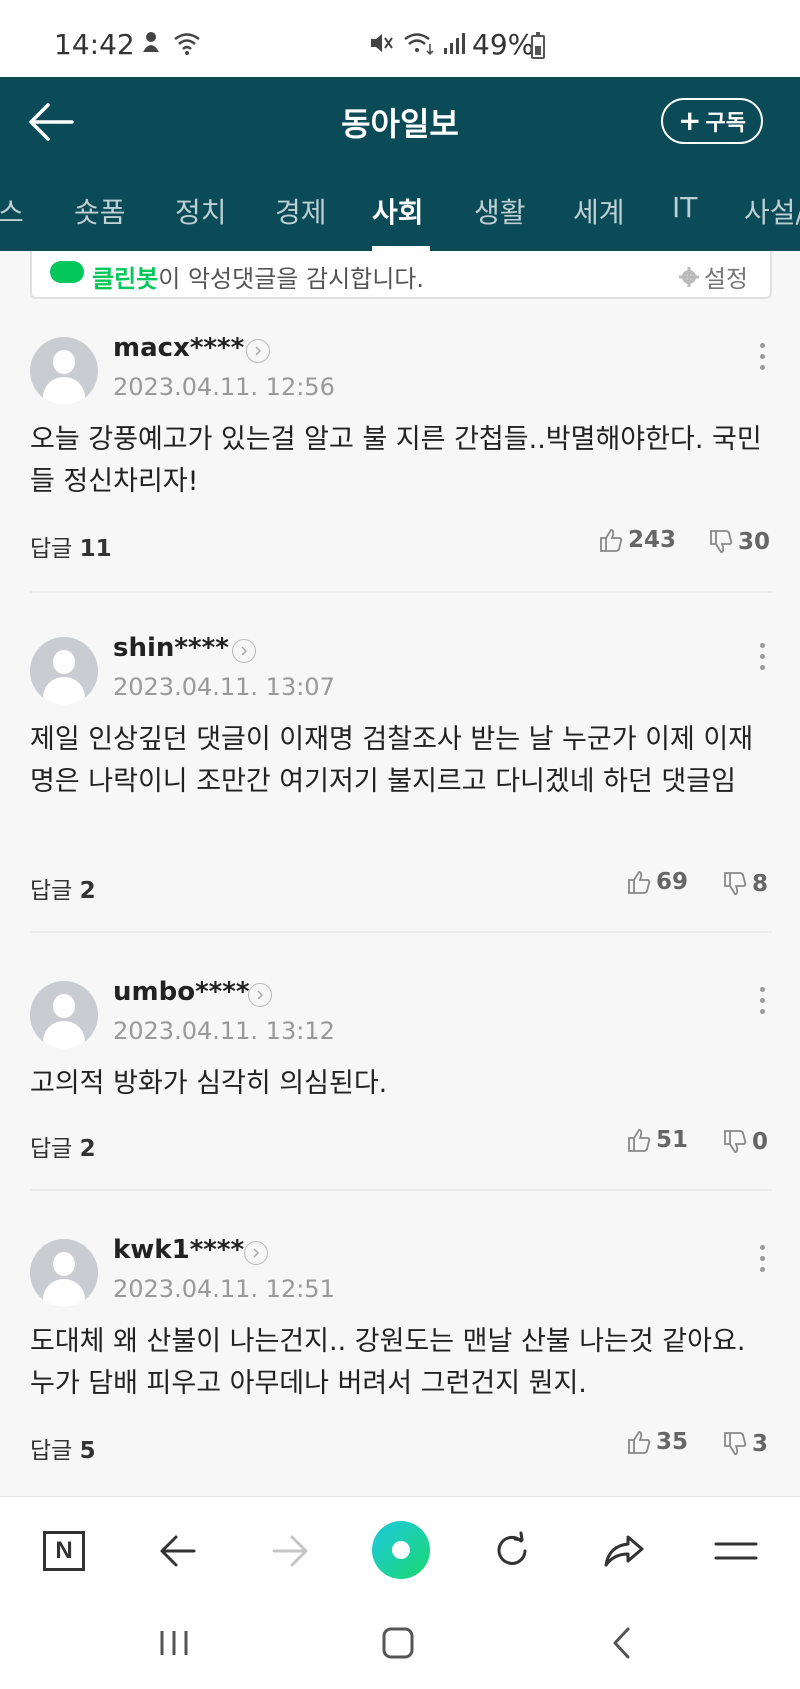  What do you see at coordinates (382, 43) in the screenshot?
I see `mute-icon` at bounding box center [382, 43].